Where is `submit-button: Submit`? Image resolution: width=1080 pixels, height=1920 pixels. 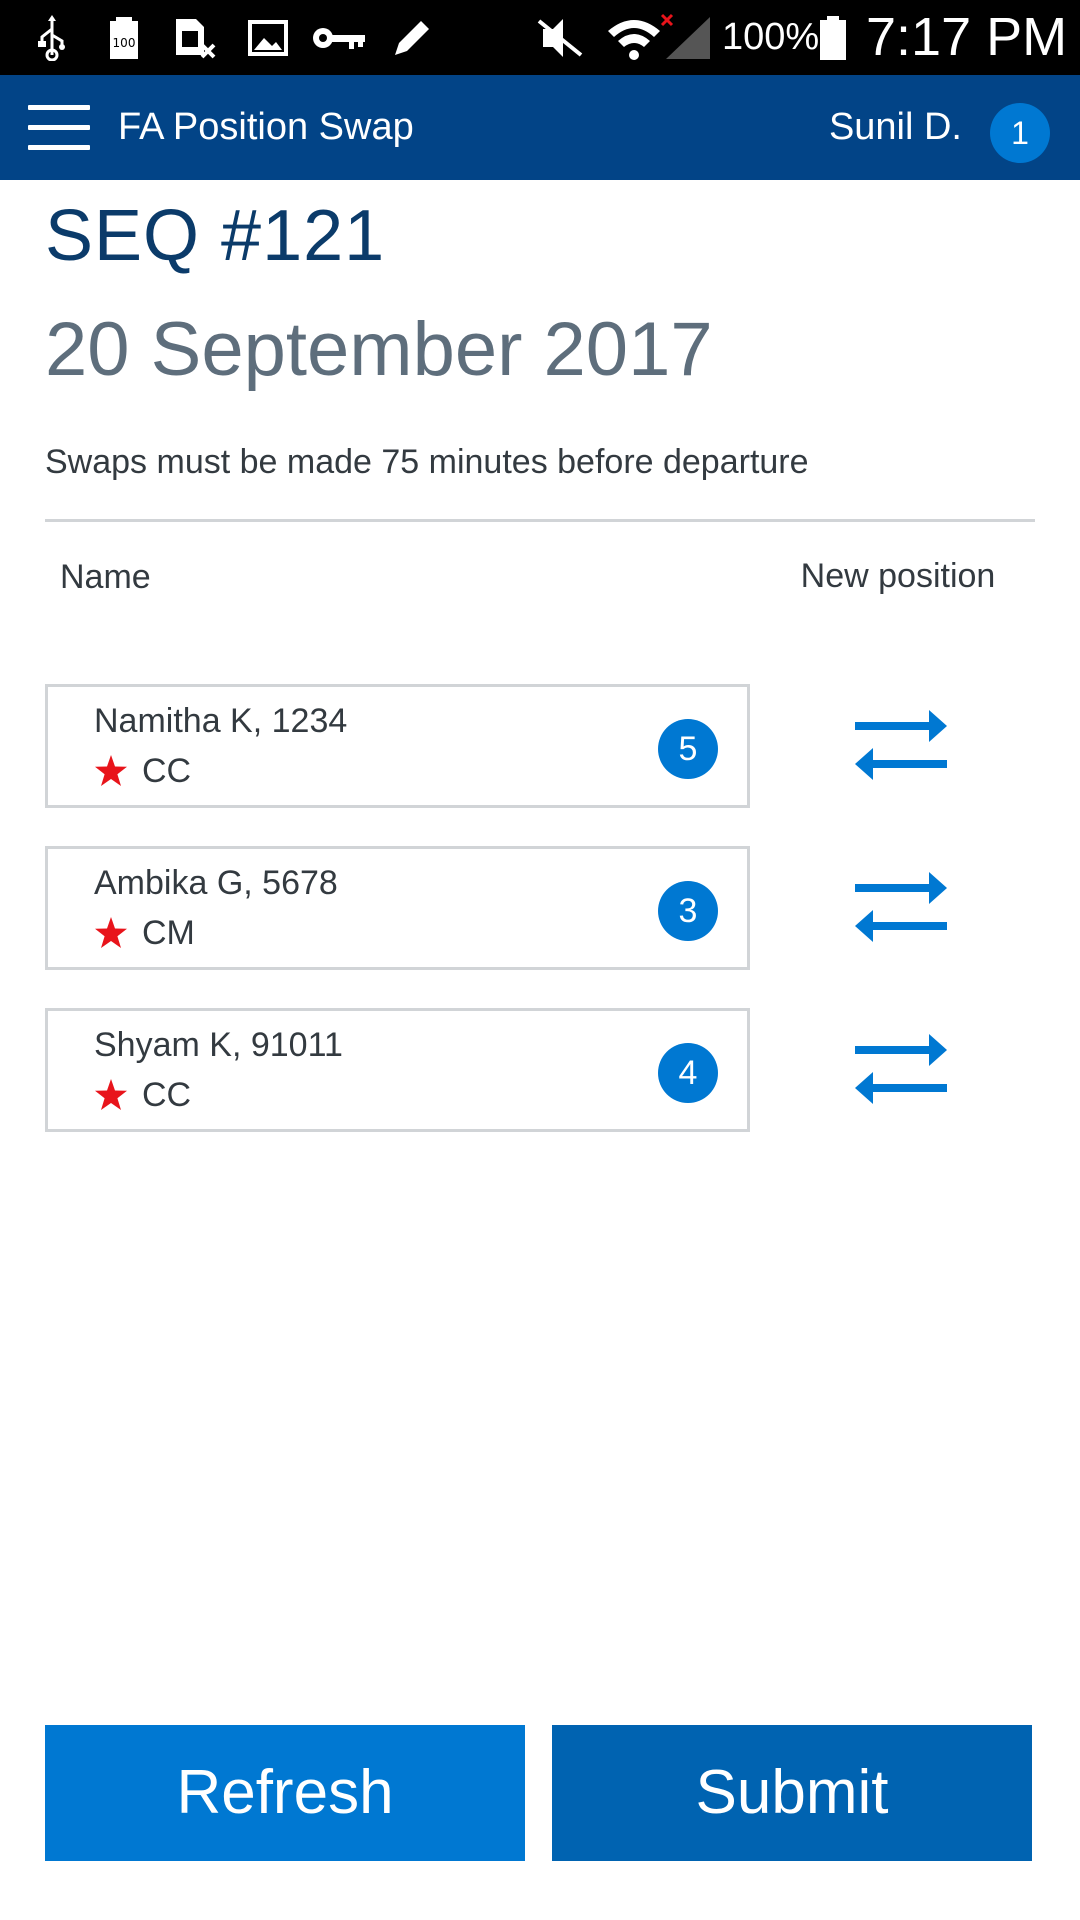
submit-button: Submit is located at coordinates (792, 1793).